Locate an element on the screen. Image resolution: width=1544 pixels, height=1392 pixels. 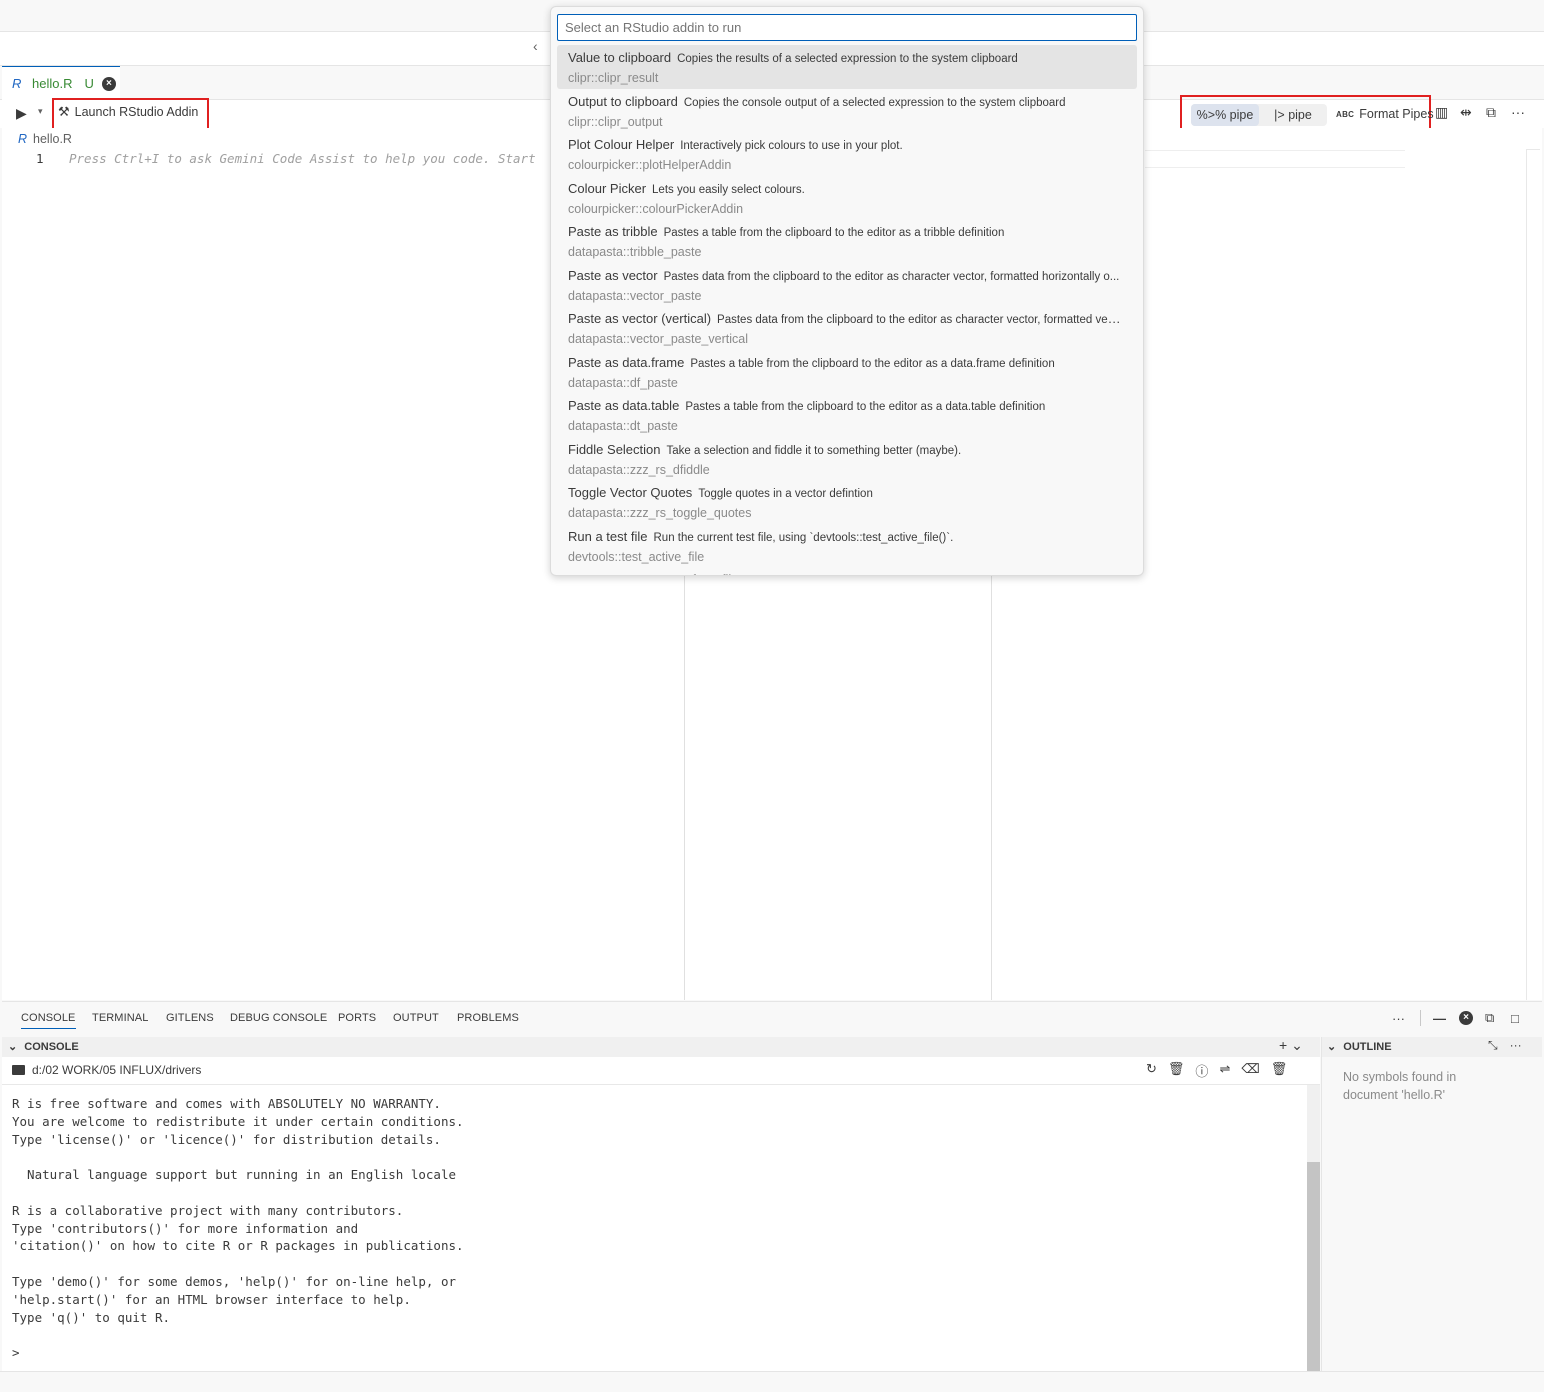
addin-function-id: clipr::clipr_result is located at coordinates (613, 78).